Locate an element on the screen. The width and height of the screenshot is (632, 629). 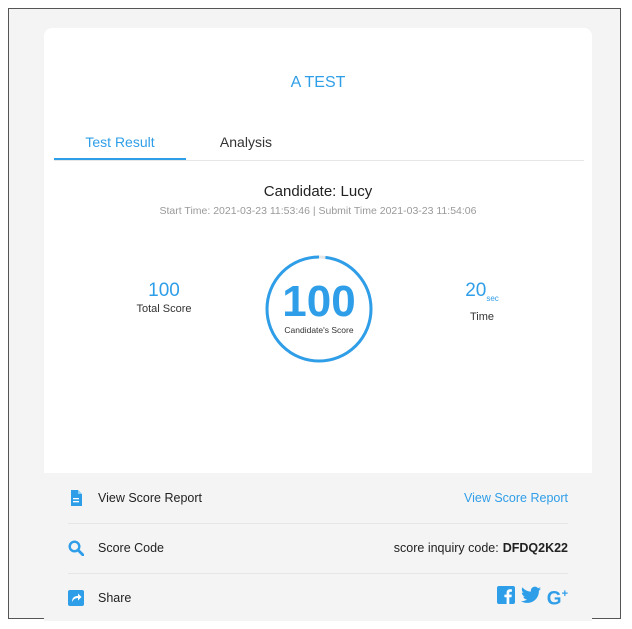
candidate-score-label: Candidate's Score is located at coordinates (319, 330).